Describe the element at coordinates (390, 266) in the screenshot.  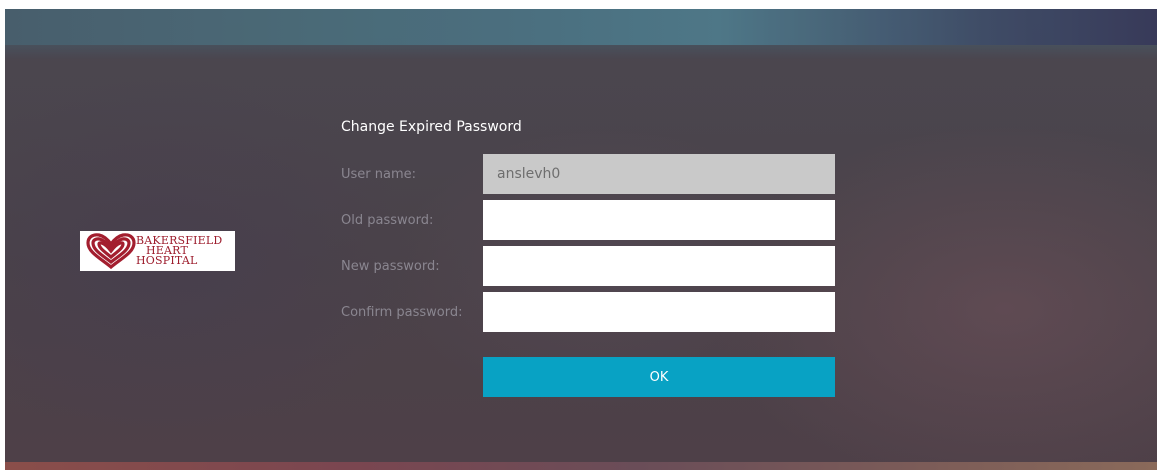
I see `new-password-label: New password:` at that location.